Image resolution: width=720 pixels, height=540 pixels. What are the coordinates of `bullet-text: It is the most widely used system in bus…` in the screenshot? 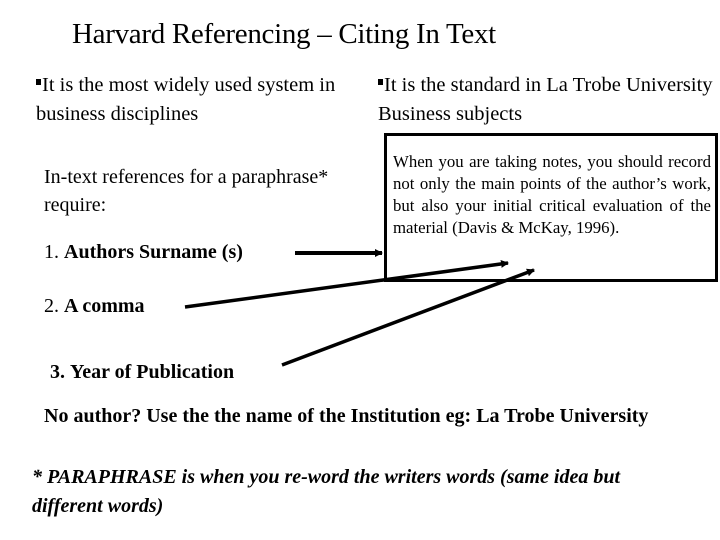 It's located at (186, 99).